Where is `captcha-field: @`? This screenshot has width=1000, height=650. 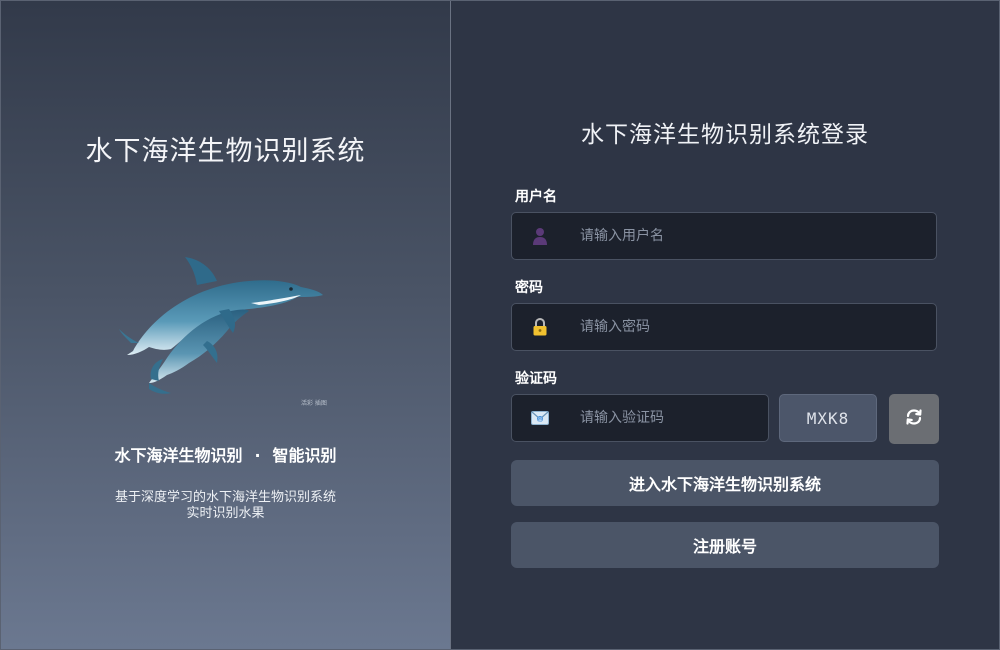
captcha-field: @ is located at coordinates (640, 418).